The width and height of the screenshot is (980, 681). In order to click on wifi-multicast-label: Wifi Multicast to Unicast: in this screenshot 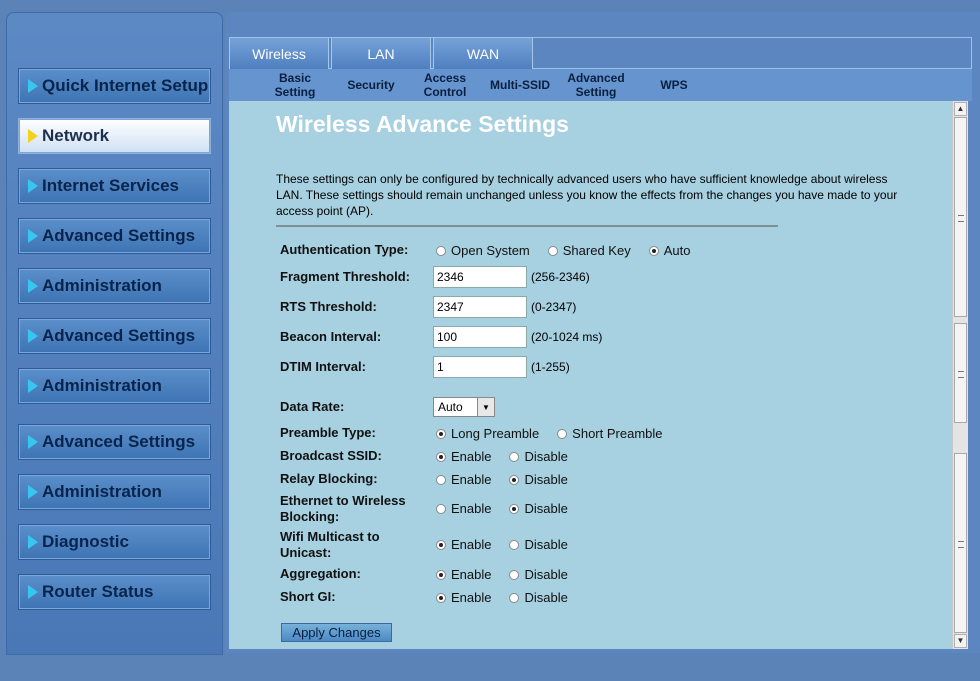, I will do `click(330, 544)`.